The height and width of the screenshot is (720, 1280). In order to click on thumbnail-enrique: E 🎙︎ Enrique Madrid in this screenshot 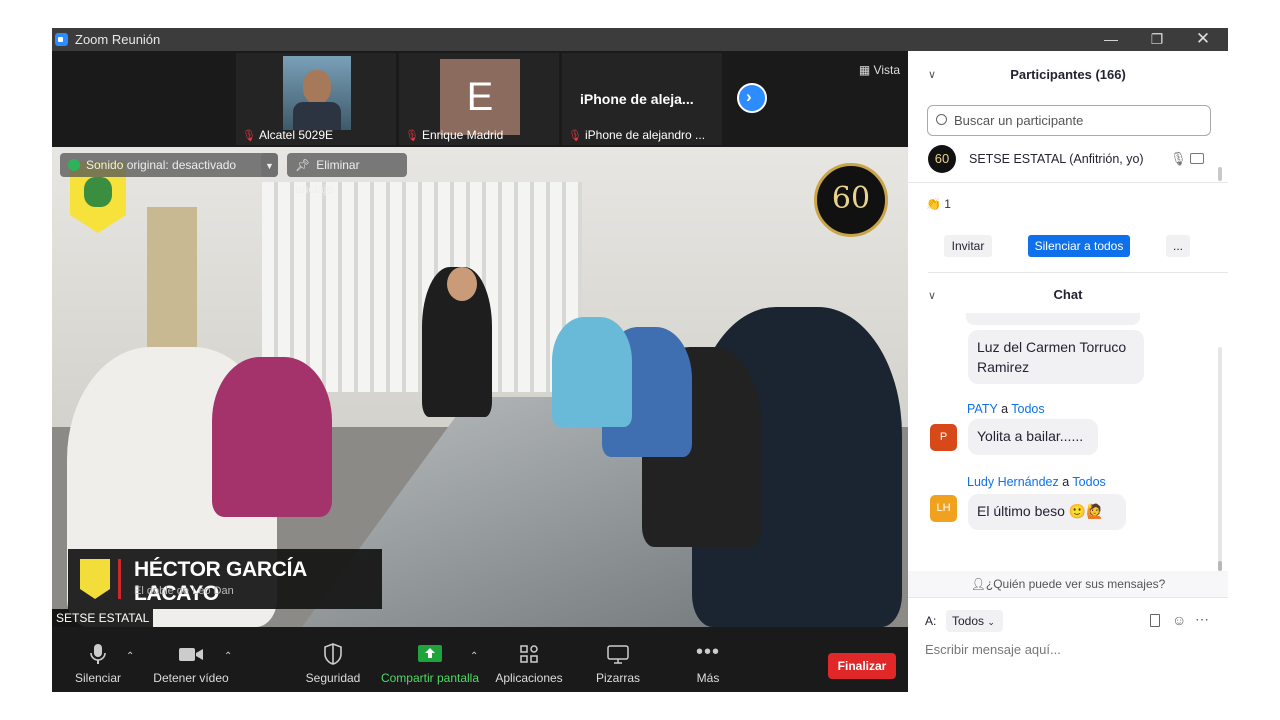, I will do `click(479, 99)`.